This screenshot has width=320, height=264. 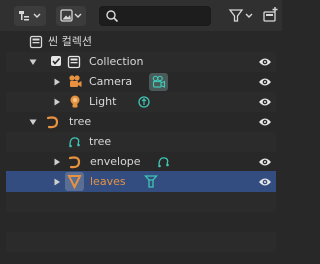 I want to click on checkmark-icon, so click(x=56, y=61).